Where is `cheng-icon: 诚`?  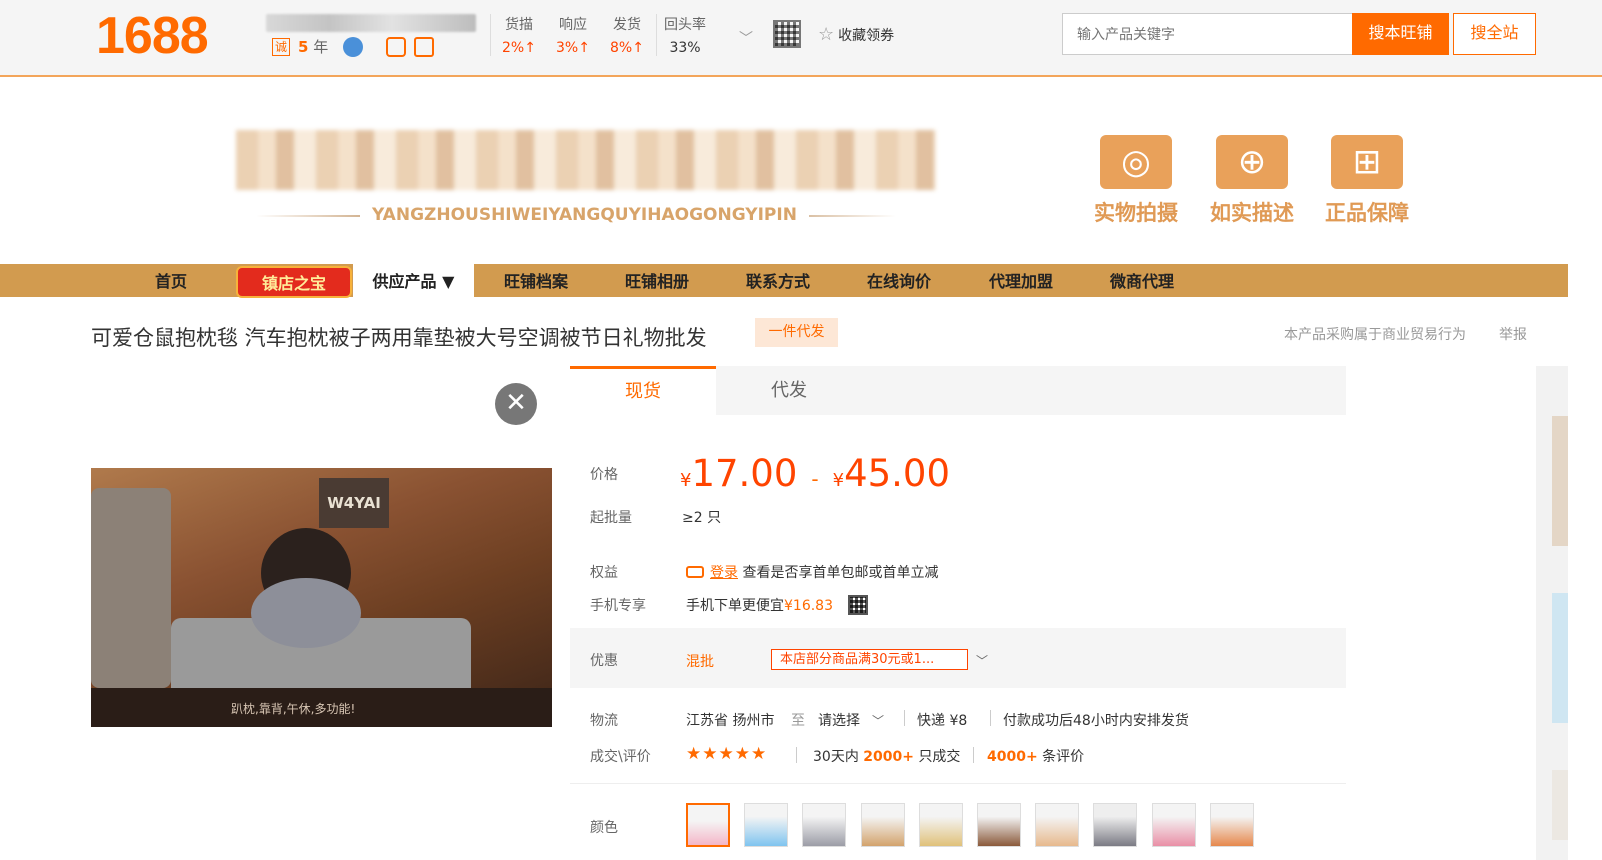 cheng-icon: 诚 is located at coordinates (281, 47).